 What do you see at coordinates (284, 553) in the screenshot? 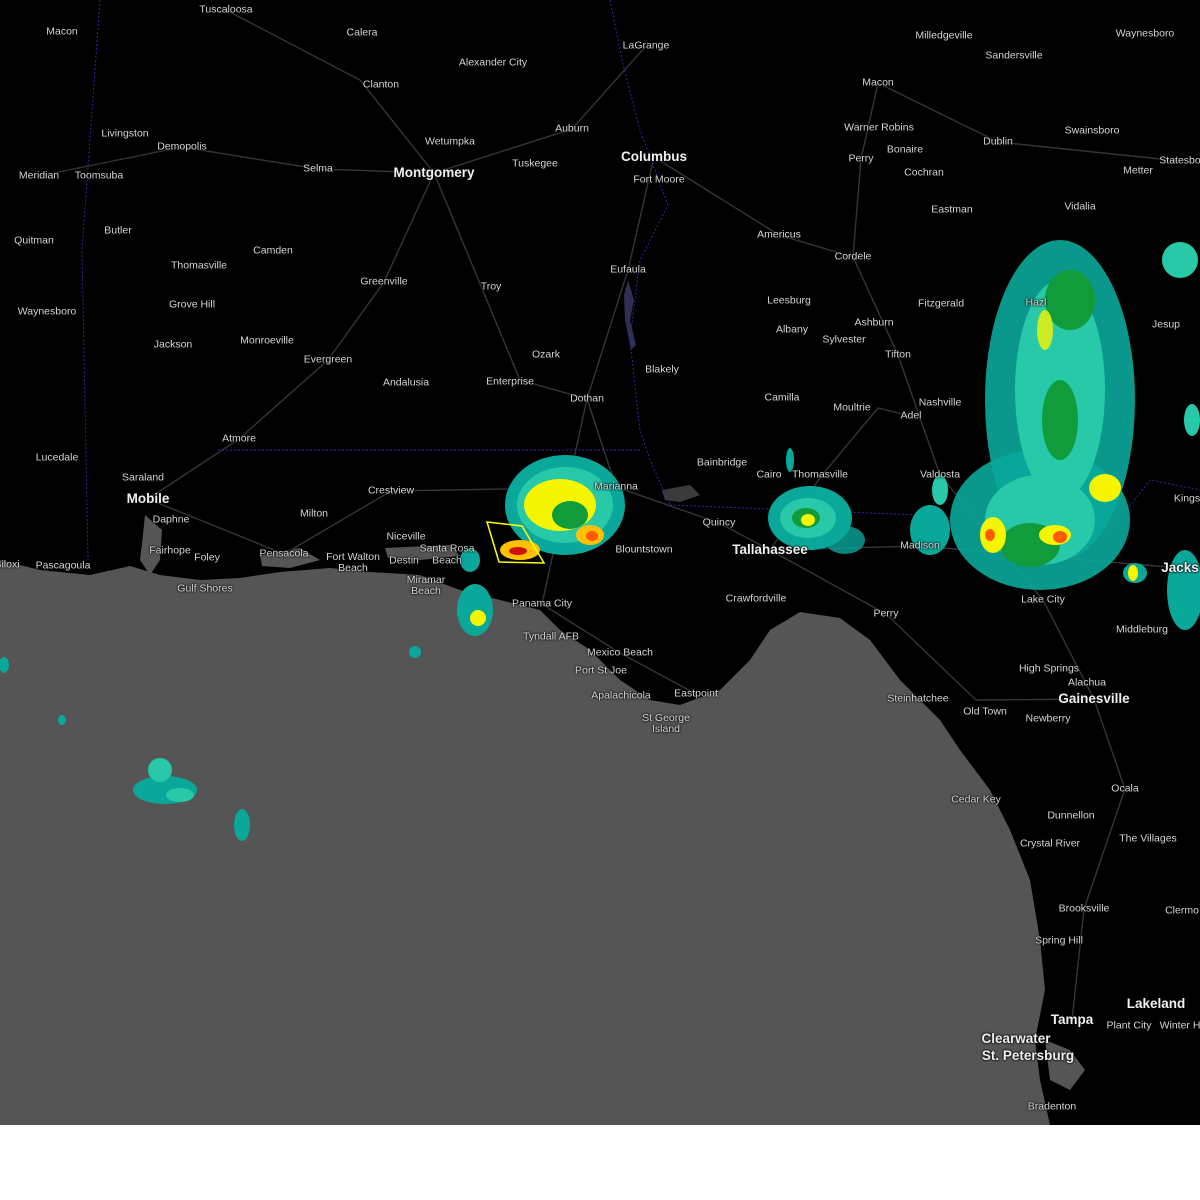
I see `city-label: Pensacola` at bounding box center [284, 553].